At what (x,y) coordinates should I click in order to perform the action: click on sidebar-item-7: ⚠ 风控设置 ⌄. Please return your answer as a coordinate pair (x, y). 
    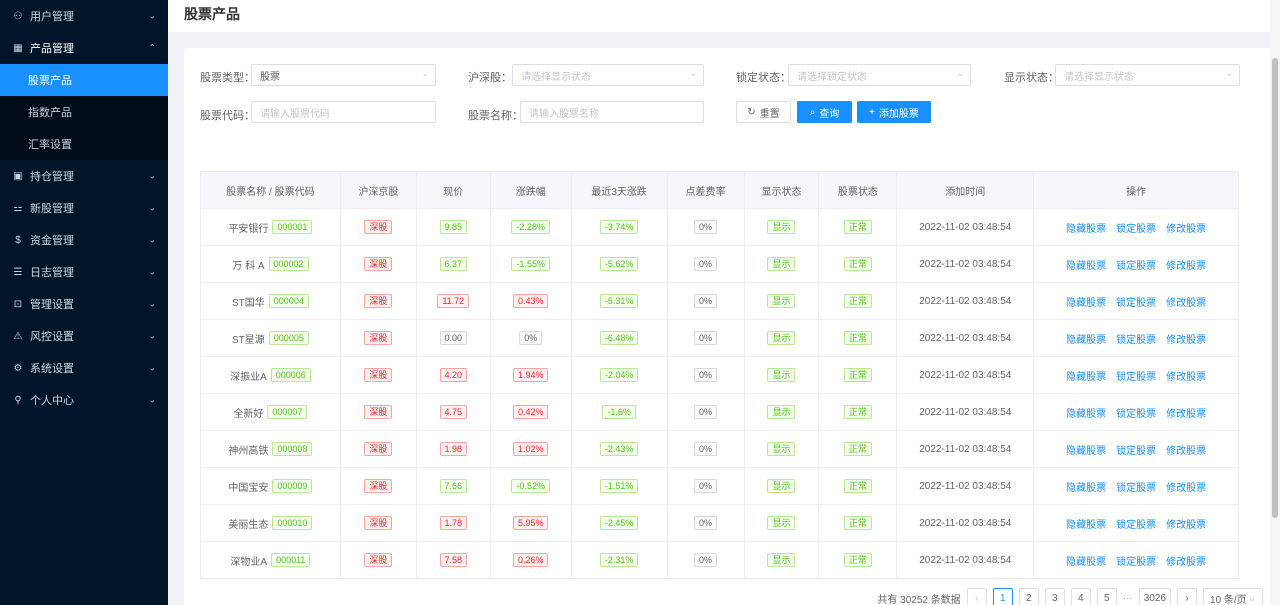
    Looking at the image, I should click on (84, 336).